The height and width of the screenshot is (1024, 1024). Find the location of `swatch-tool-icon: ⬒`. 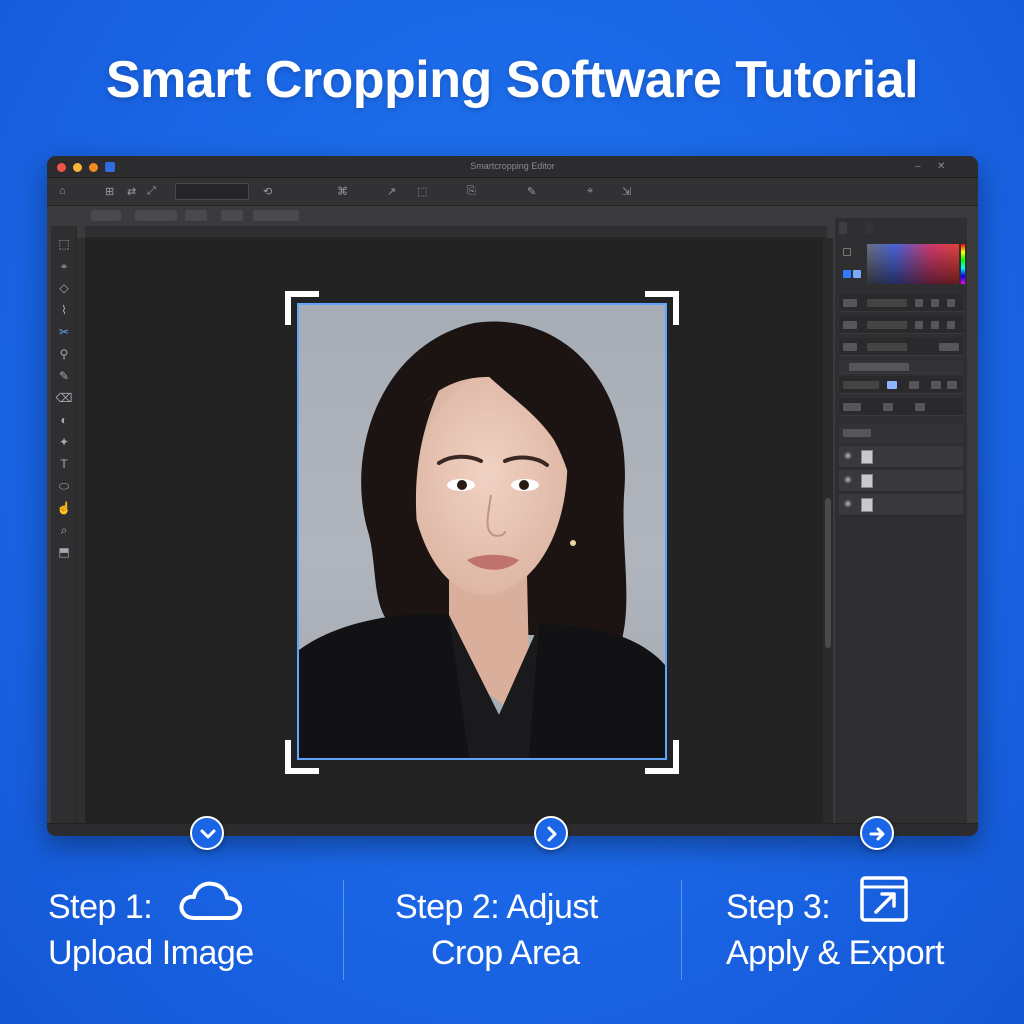

swatch-tool-icon: ⬒ is located at coordinates (64, 552).